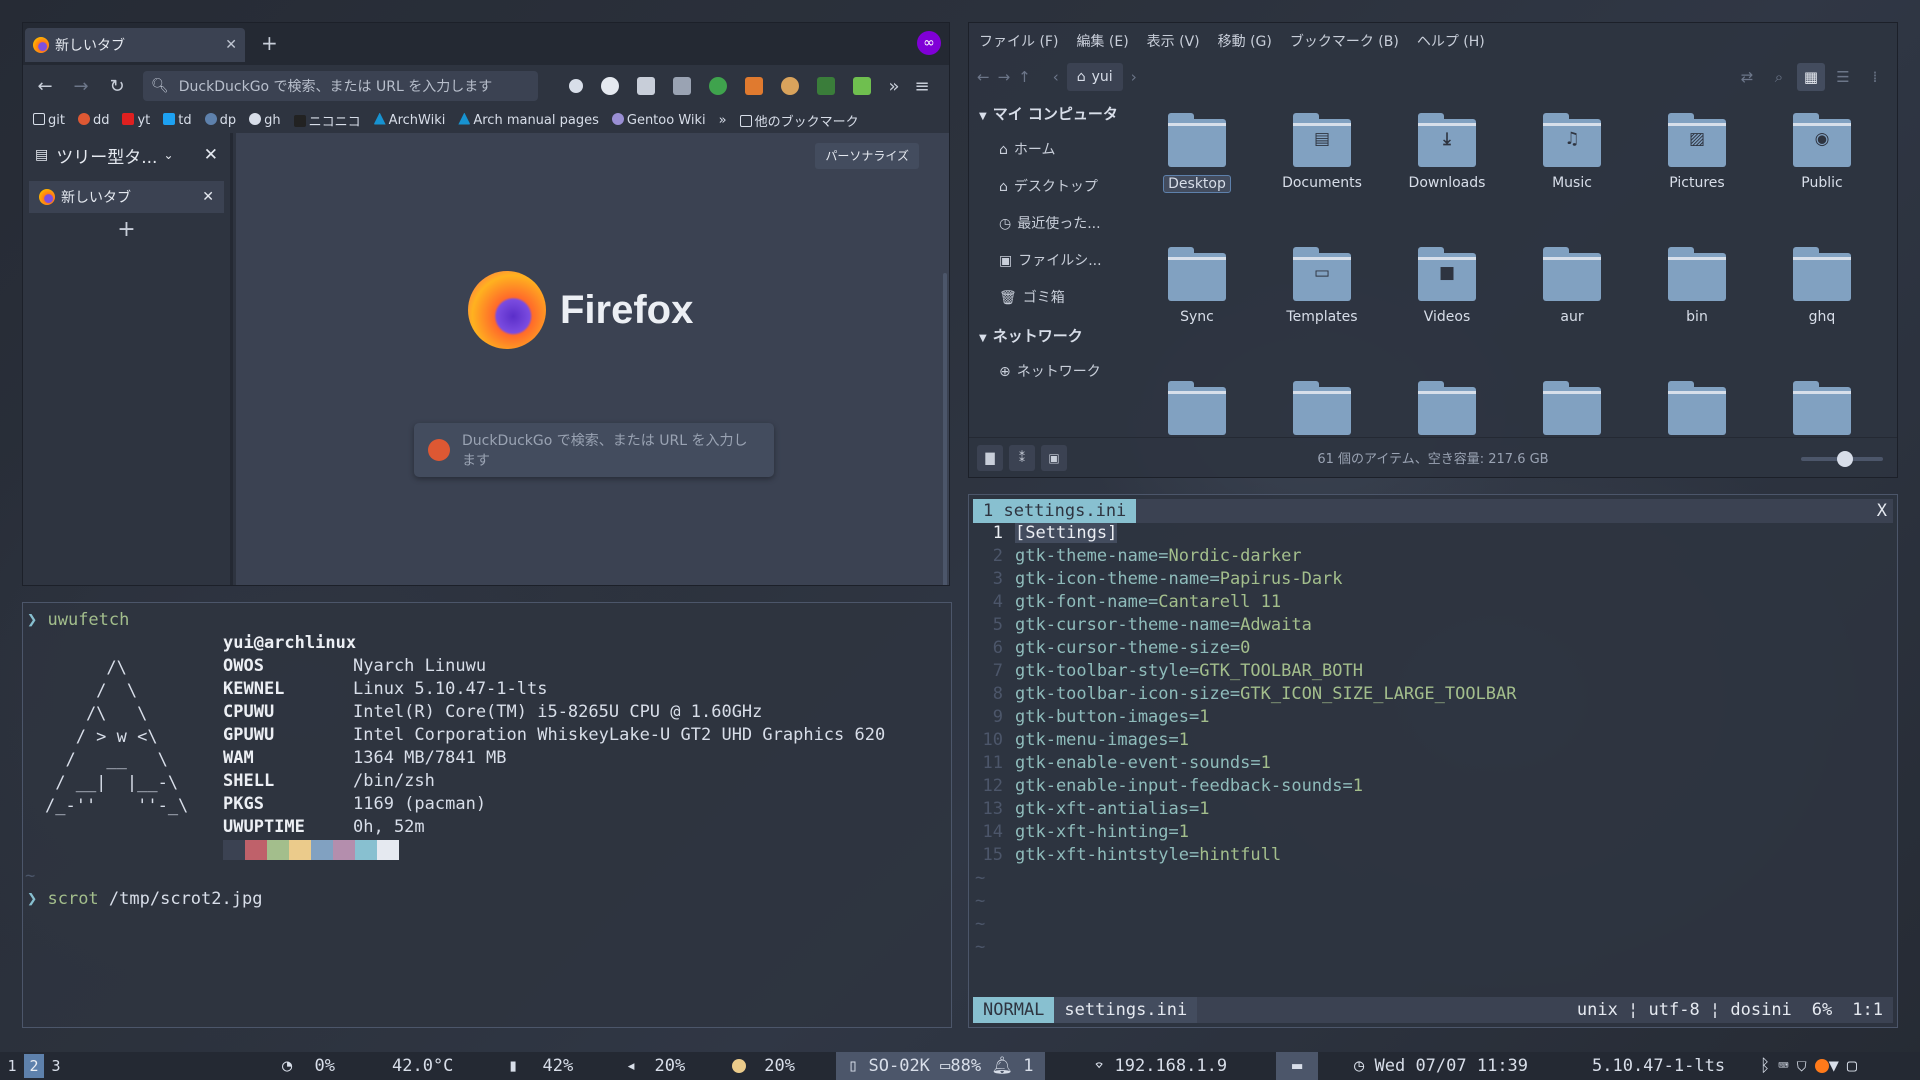  What do you see at coordinates (1322, 301) in the screenshot?
I see `folder-item: ▭ Templates` at bounding box center [1322, 301].